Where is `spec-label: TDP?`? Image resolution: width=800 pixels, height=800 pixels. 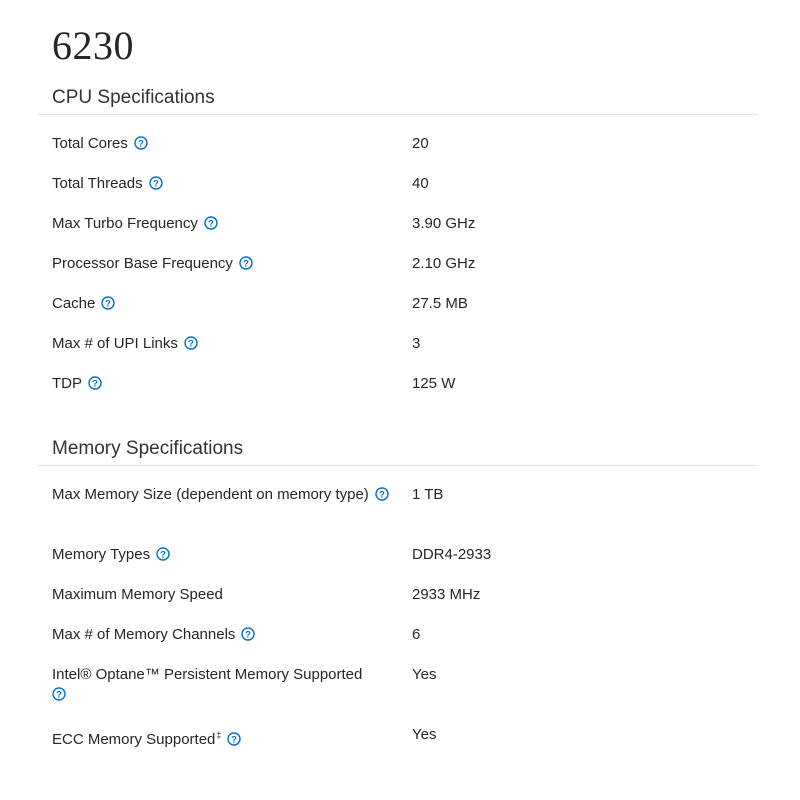
spec-label: TDP? is located at coordinates (222, 385).